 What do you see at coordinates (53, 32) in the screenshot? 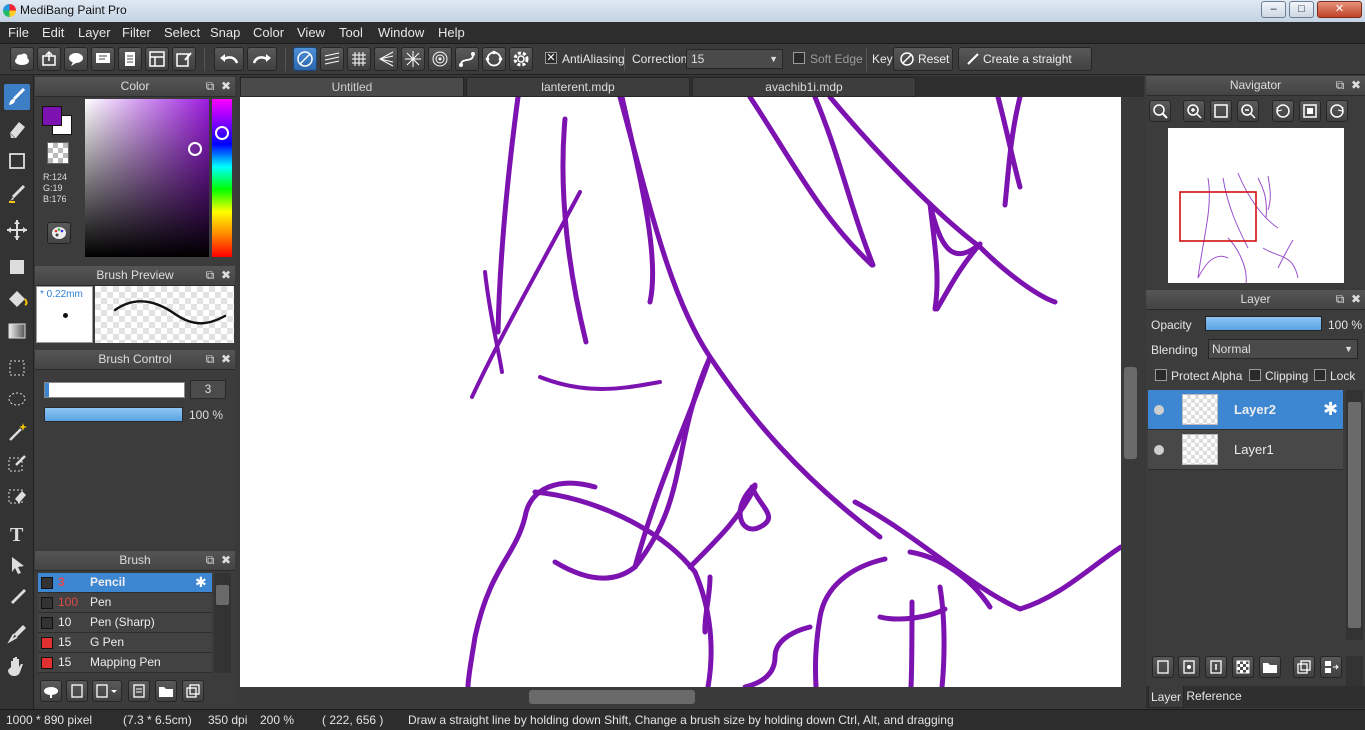
I see `menu-edit: Edit` at bounding box center [53, 32].